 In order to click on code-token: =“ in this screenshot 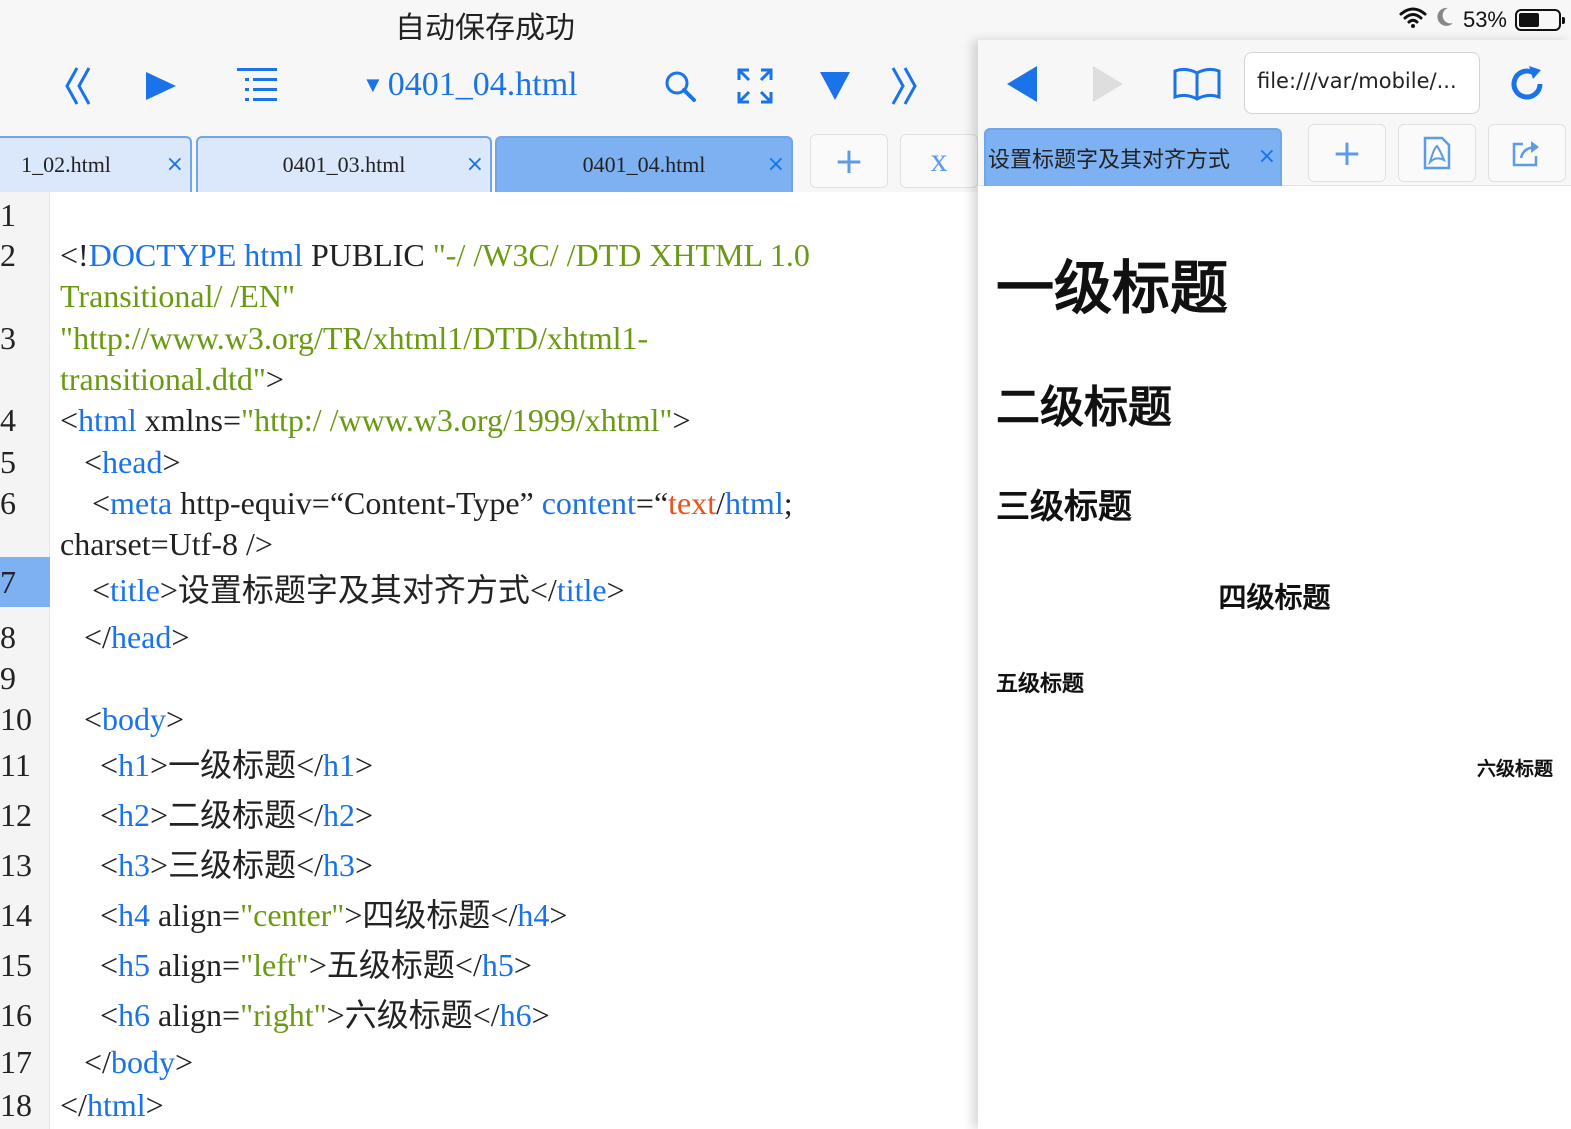, I will do `click(652, 503)`.